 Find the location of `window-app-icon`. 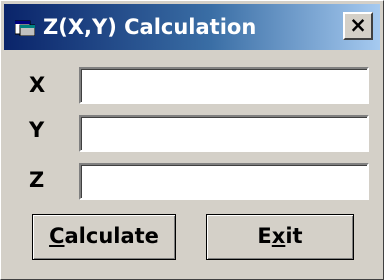

window-app-icon is located at coordinates (25, 28).